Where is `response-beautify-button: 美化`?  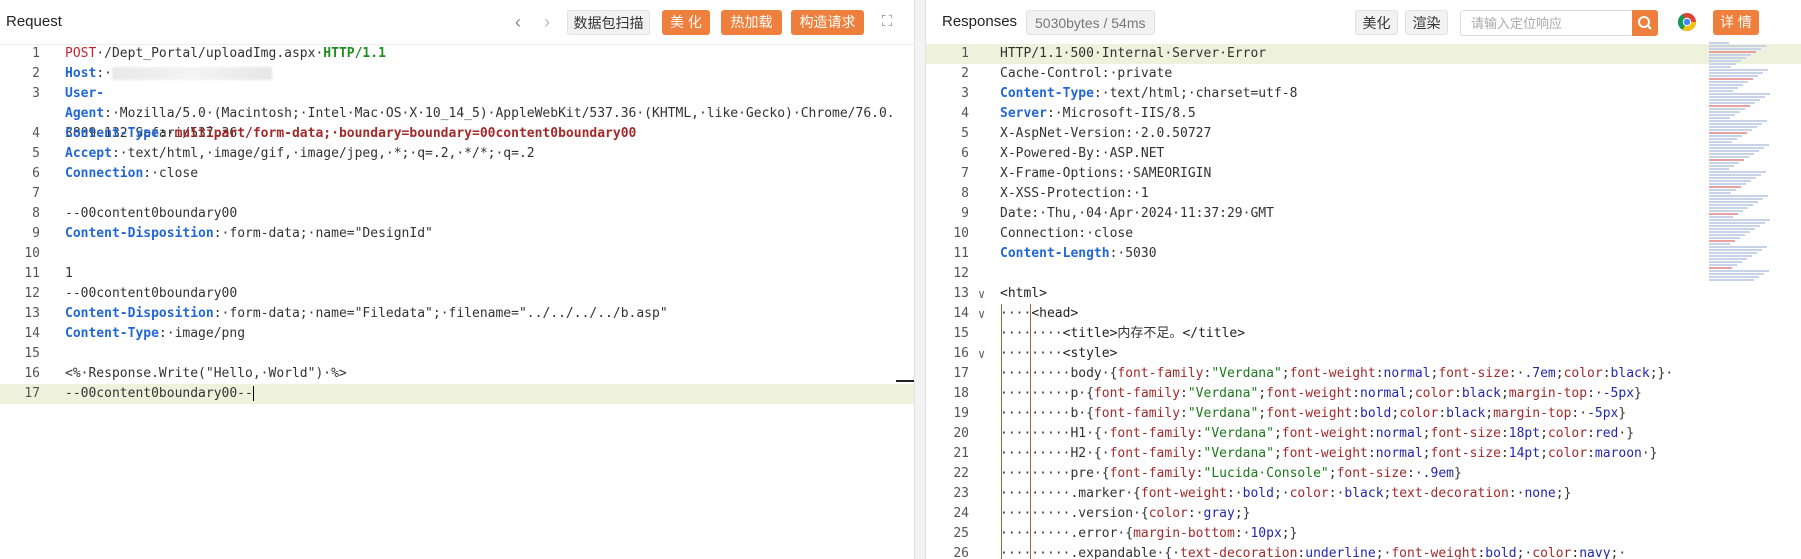
response-beautify-button: 美化 is located at coordinates (1376, 22).